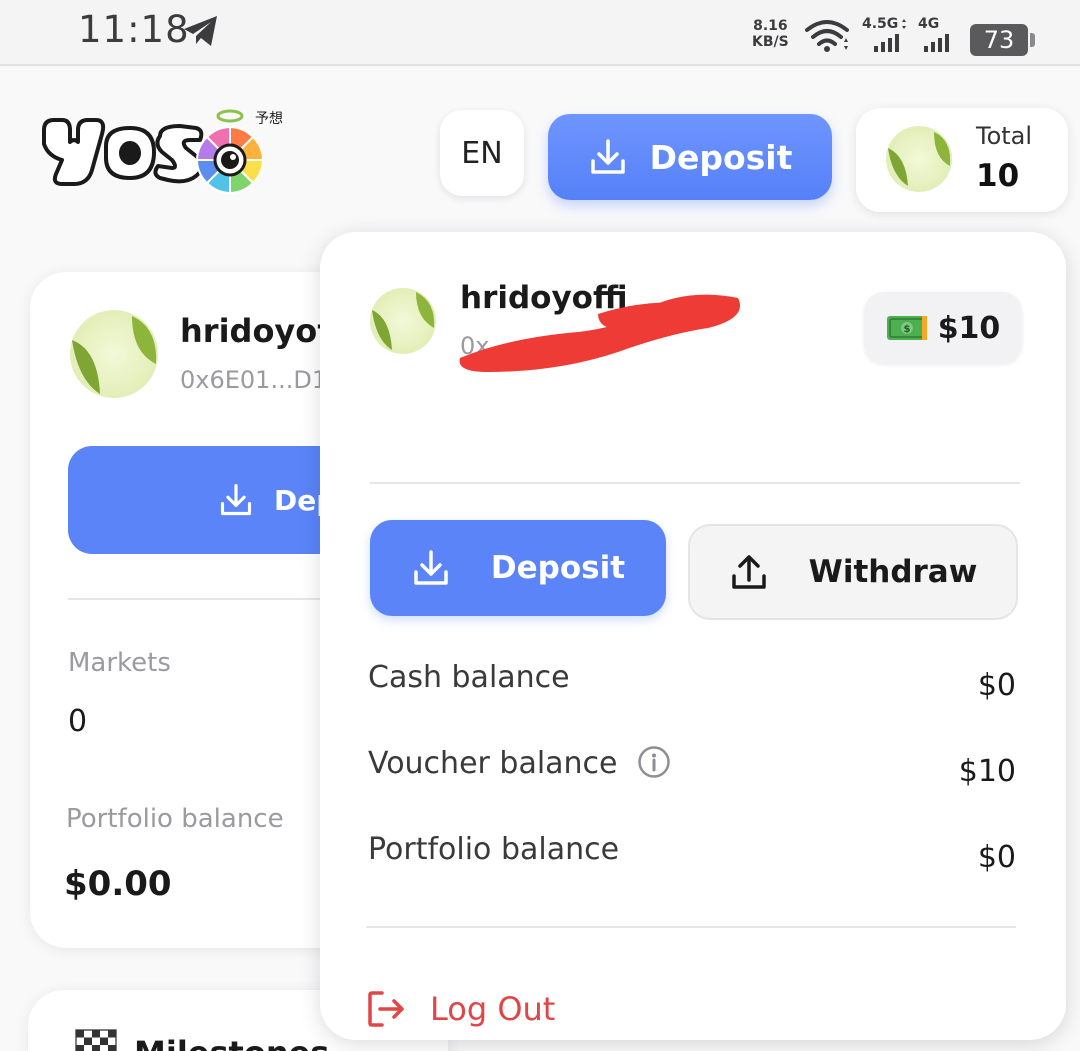 This screenshot has width=1080, height=1051. What do you see at coordinates (165, 153) in the screenshot?
I see `yoso-logo` at bounding box center [165, 153].